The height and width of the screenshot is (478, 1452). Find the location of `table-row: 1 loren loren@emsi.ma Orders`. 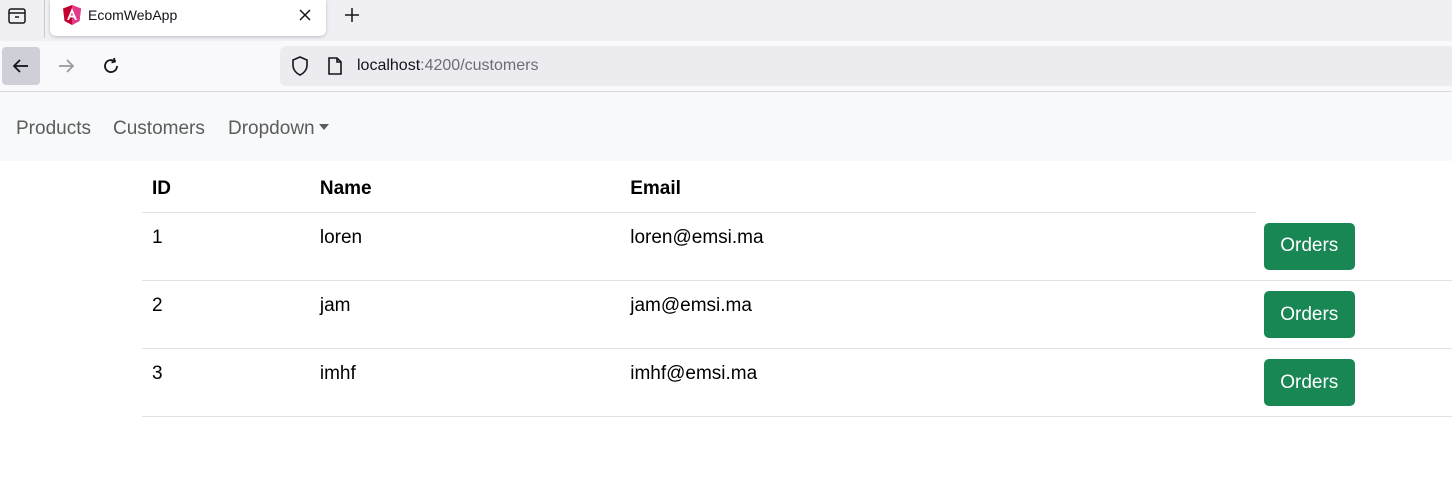

table-row: 1 loren loren@emsi.ma Orders is located at coordinates (797, 246).